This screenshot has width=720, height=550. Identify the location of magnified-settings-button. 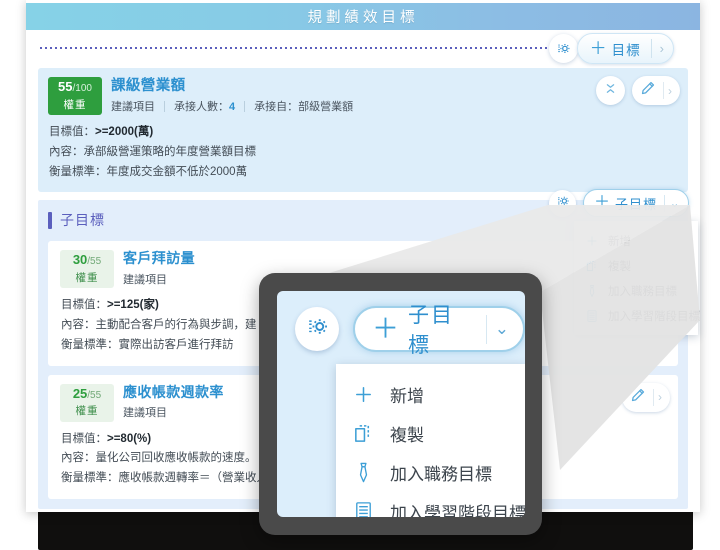
(317, 329).